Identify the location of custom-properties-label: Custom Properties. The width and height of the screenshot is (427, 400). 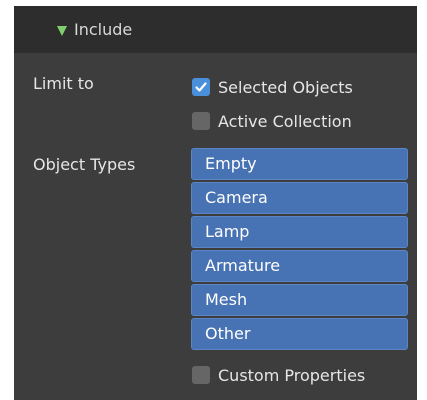
(292, 375).